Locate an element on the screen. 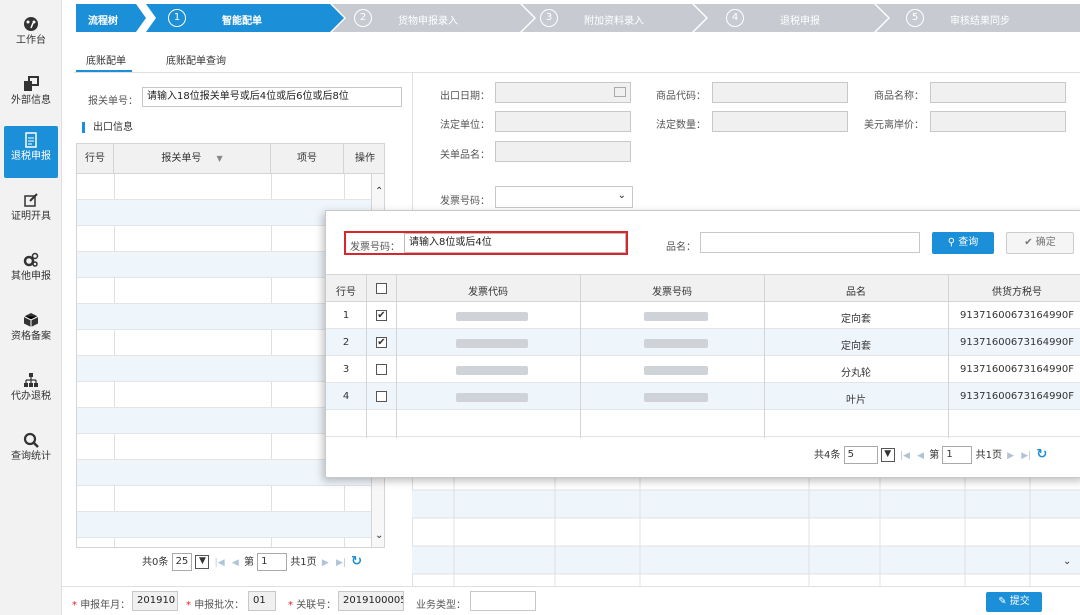 Image resolution: width=1080 pixels, height=615 pixels. usd-price-input is located at coordinates (998, 121).